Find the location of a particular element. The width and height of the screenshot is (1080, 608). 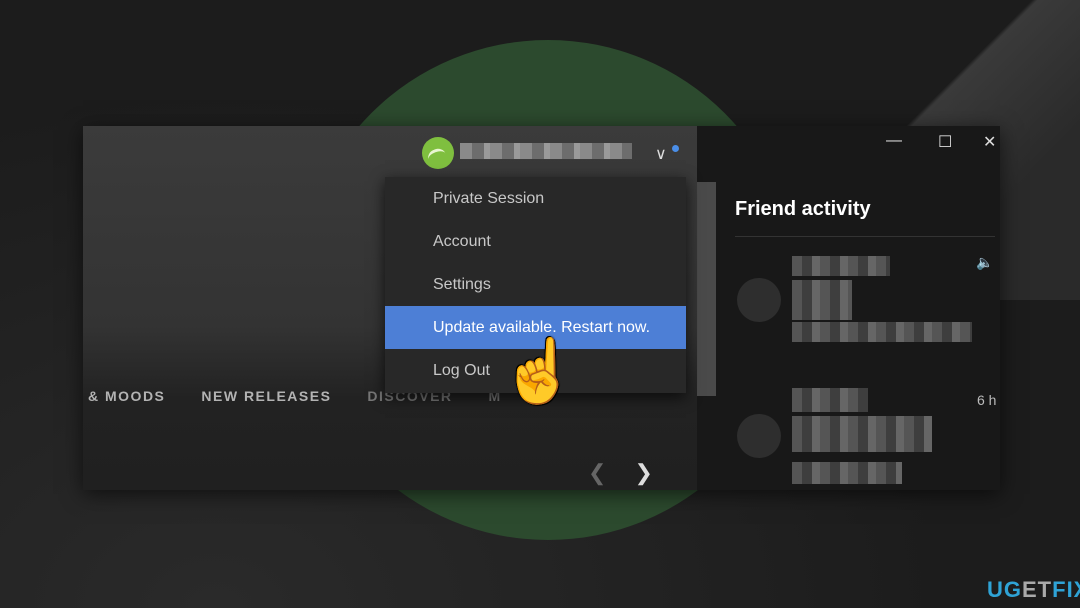

menu-item-settings: Settings is located at coordinates (535, 284).